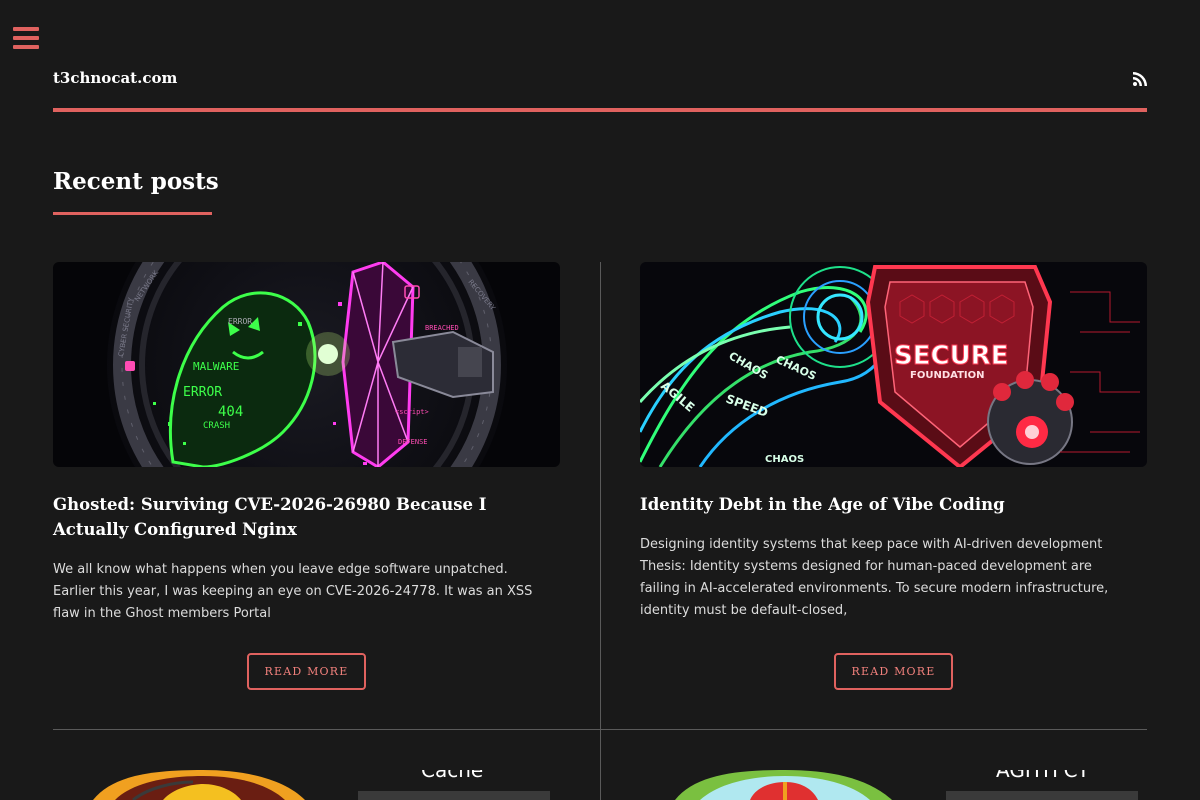 The image size is (1200, 800). I want to click on image-text: SECURE, so click(951, 356).